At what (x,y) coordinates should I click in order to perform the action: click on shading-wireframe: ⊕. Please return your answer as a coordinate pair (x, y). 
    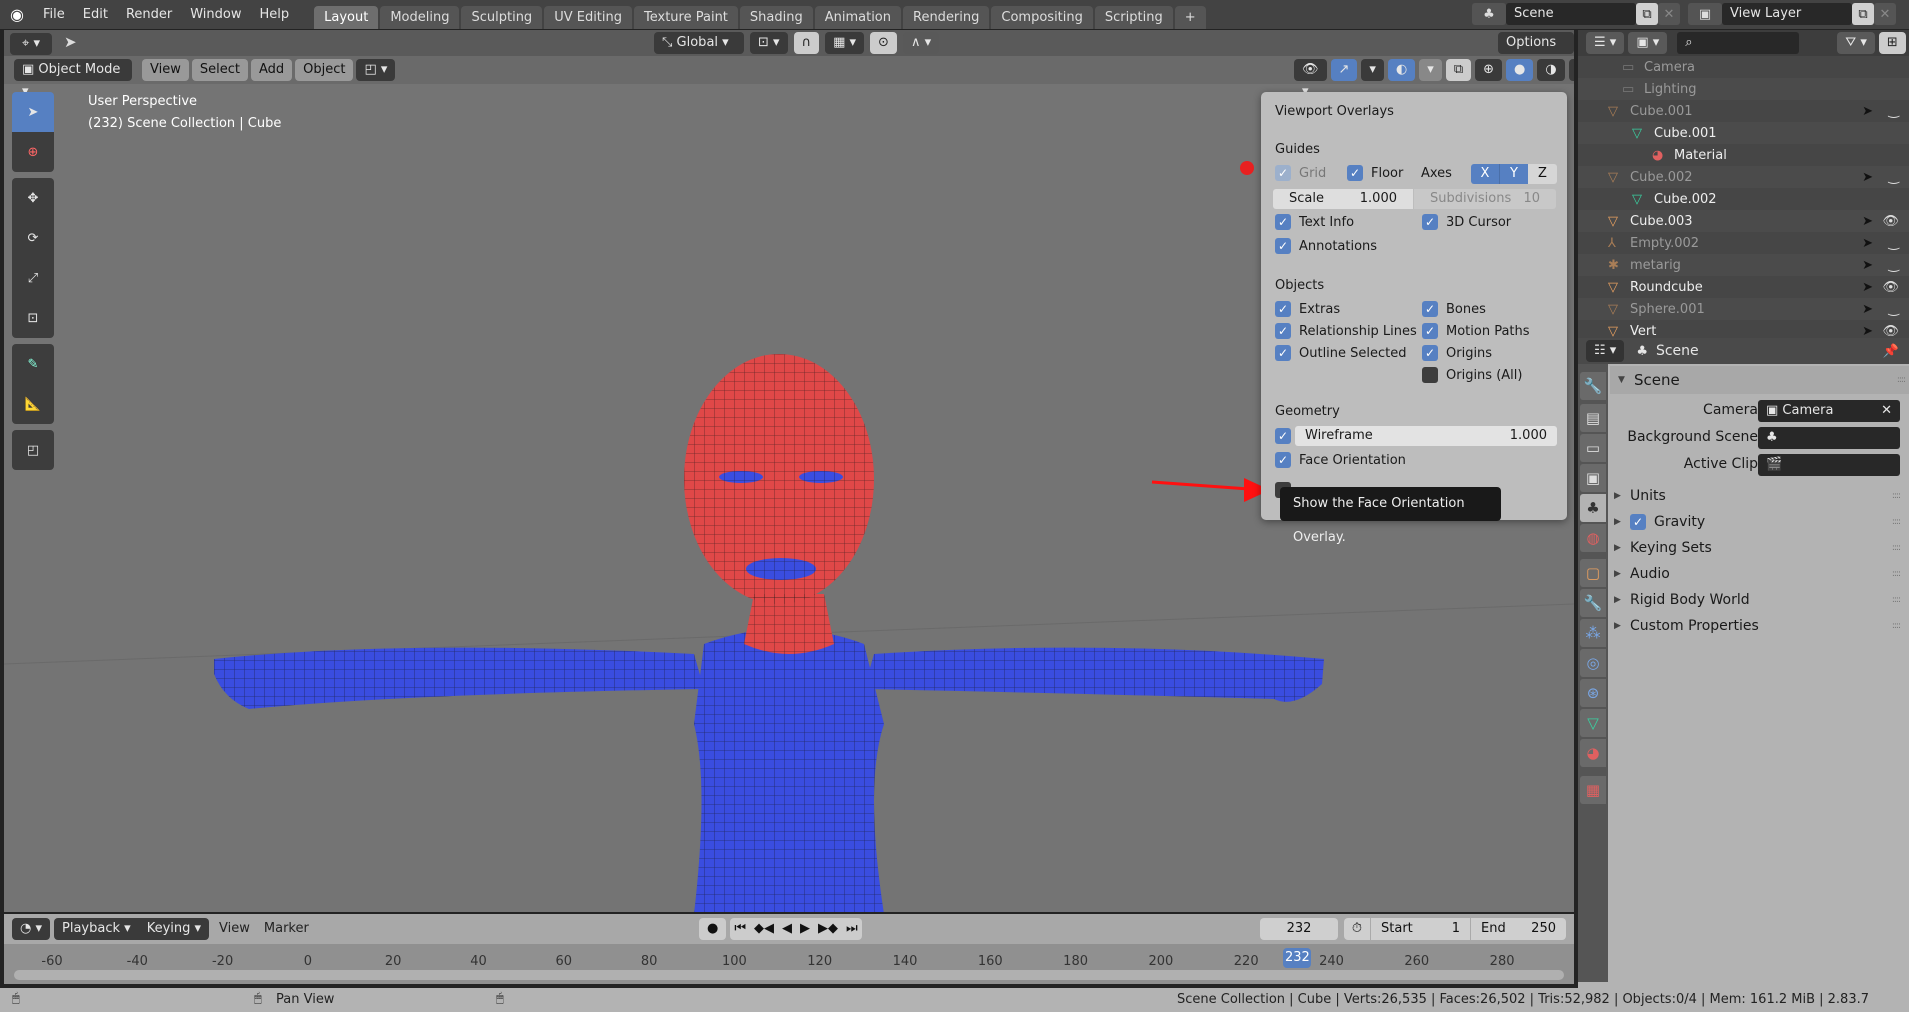
    Looking at the image, I should click on (1489, 70).